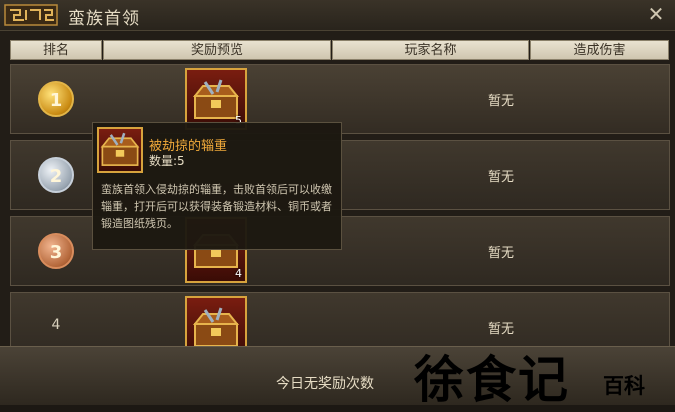  What do you see at coordinates (167, 161) in the screenshot?
I see `tooltip-item-quantity: 数量:5` at bounding box center [167, 161].